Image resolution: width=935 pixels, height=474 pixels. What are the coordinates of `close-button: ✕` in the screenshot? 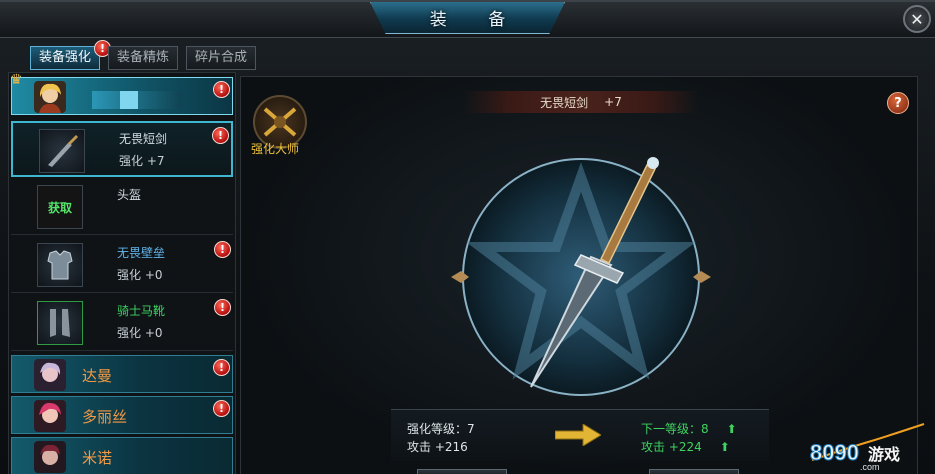 It's located at (917, 19).